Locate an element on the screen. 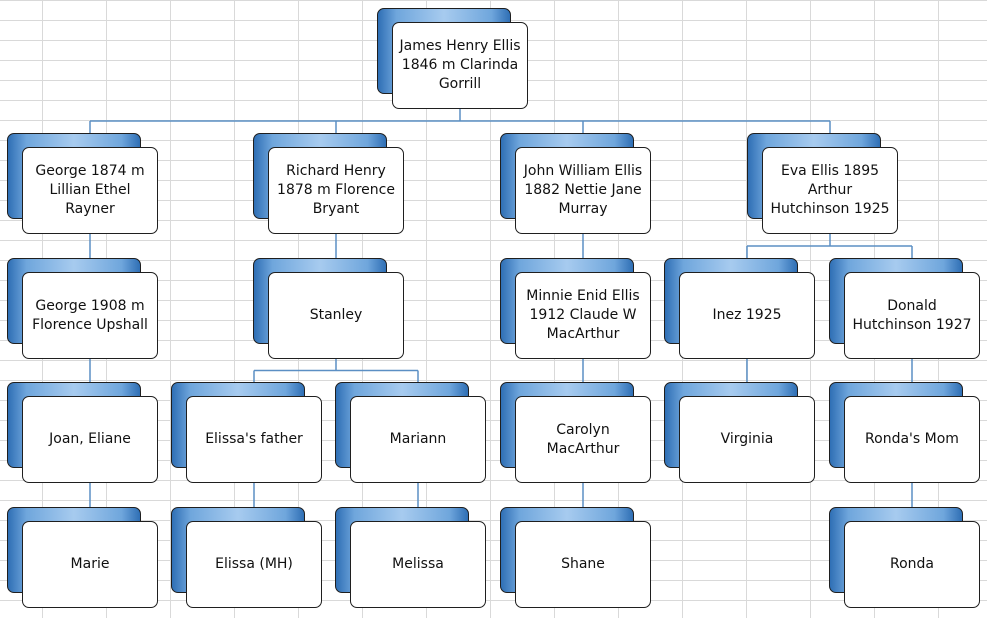  node-label: Carolyn MacArthur is located at coordinates (583, 439).